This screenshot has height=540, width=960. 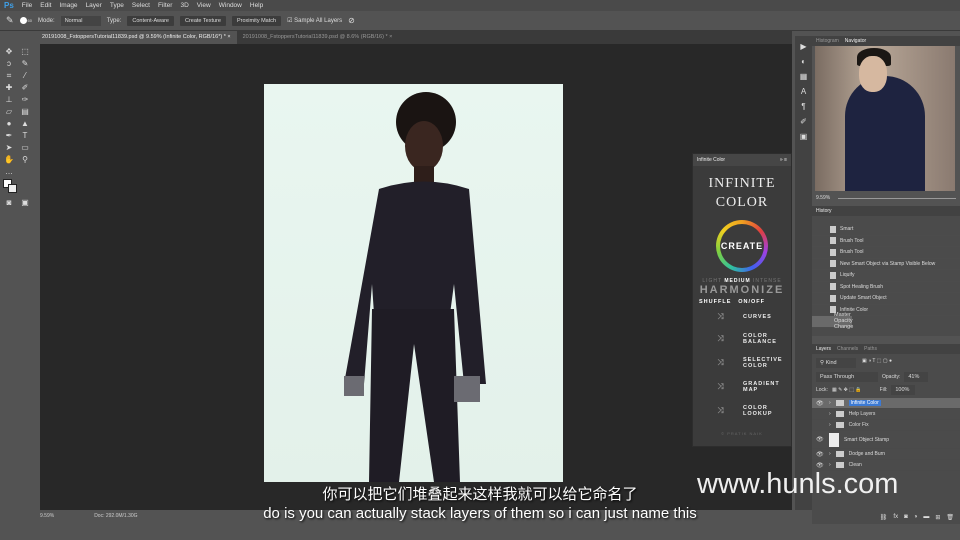 I want to click on tab-history: History, so click(x=824, y=211).